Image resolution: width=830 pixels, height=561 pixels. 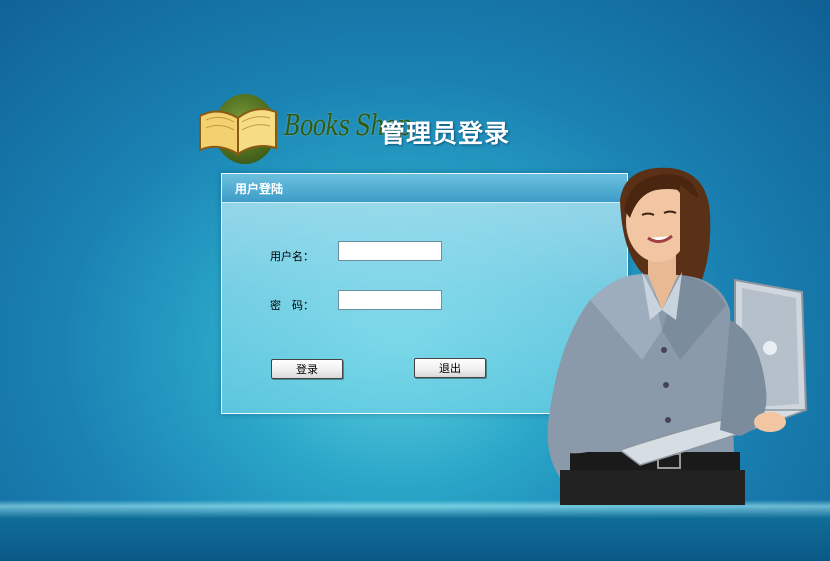 What do you see at coordinates (415, 530) in the screenshot?
I see `background-glow` at bounding box center [415, 530].